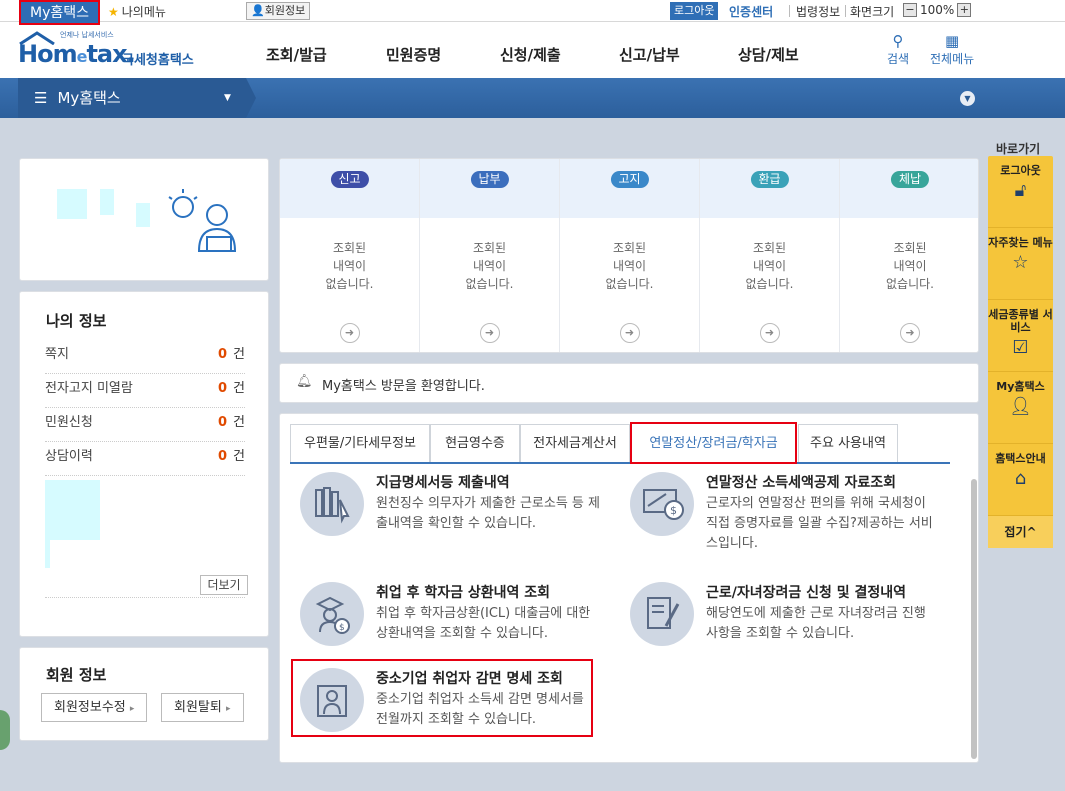  I want to click on tab-year-end: 연말정산/장려금/학자금, so click(713, 443).